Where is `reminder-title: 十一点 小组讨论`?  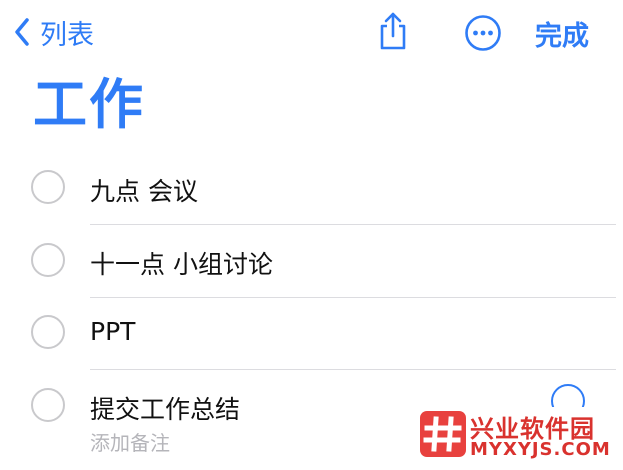 reminder-title: 十一点 小组讨论 is located at coordinates (181, 263).